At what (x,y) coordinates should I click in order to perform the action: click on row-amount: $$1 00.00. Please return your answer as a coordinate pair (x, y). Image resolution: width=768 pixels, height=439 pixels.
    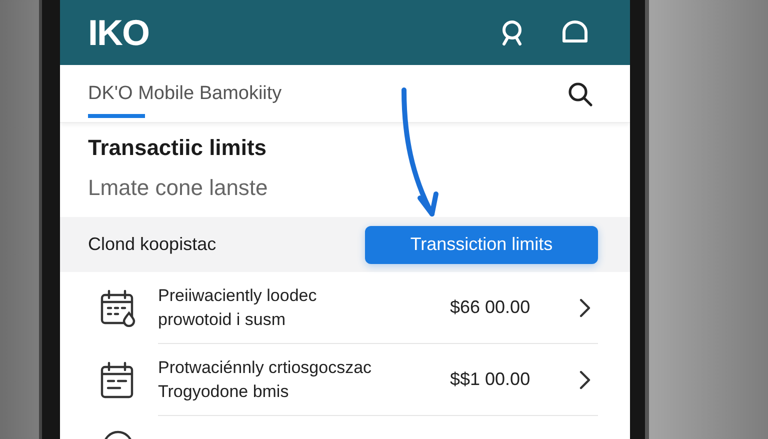
    Looking at the image, I should click on (491, 379).